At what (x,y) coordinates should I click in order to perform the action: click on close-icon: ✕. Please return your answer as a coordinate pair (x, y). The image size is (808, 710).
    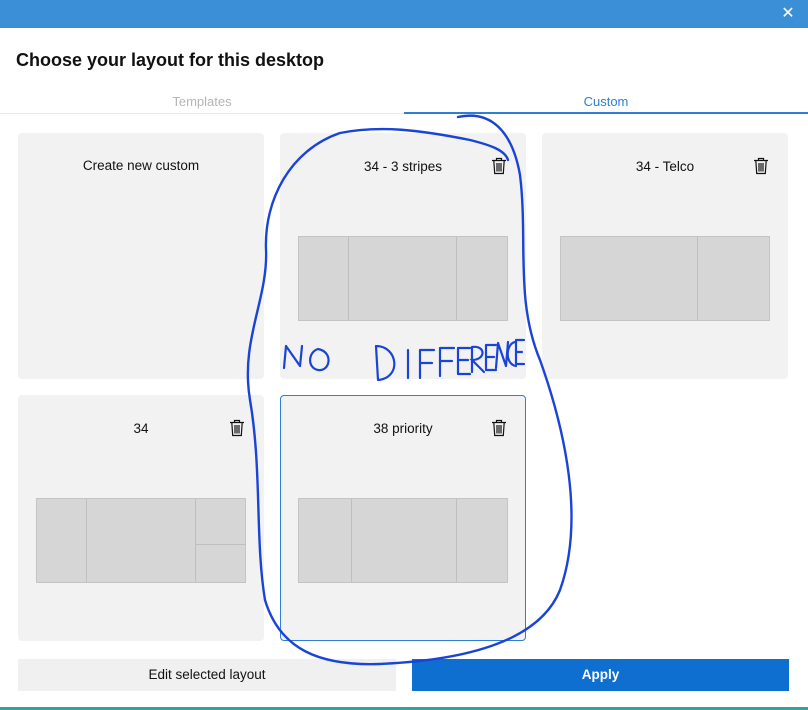
    Looking at the image, I should click on (788, 14).